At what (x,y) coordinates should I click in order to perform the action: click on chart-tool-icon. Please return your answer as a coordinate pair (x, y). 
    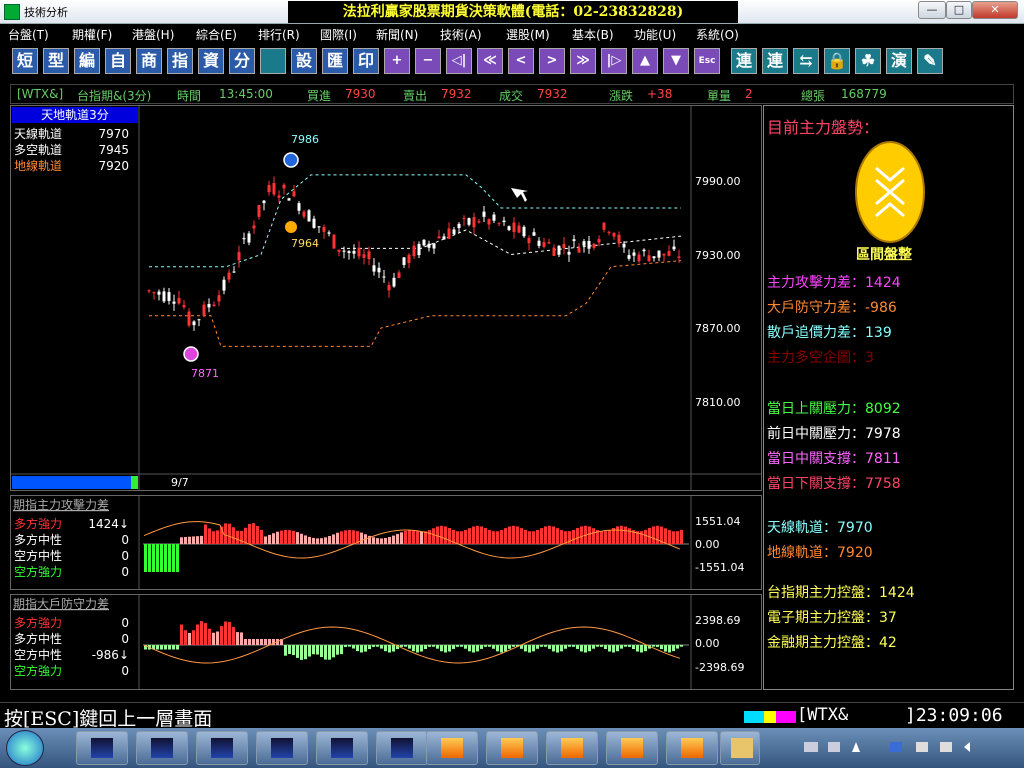
    Looking at the image, I should click on (273, 61).